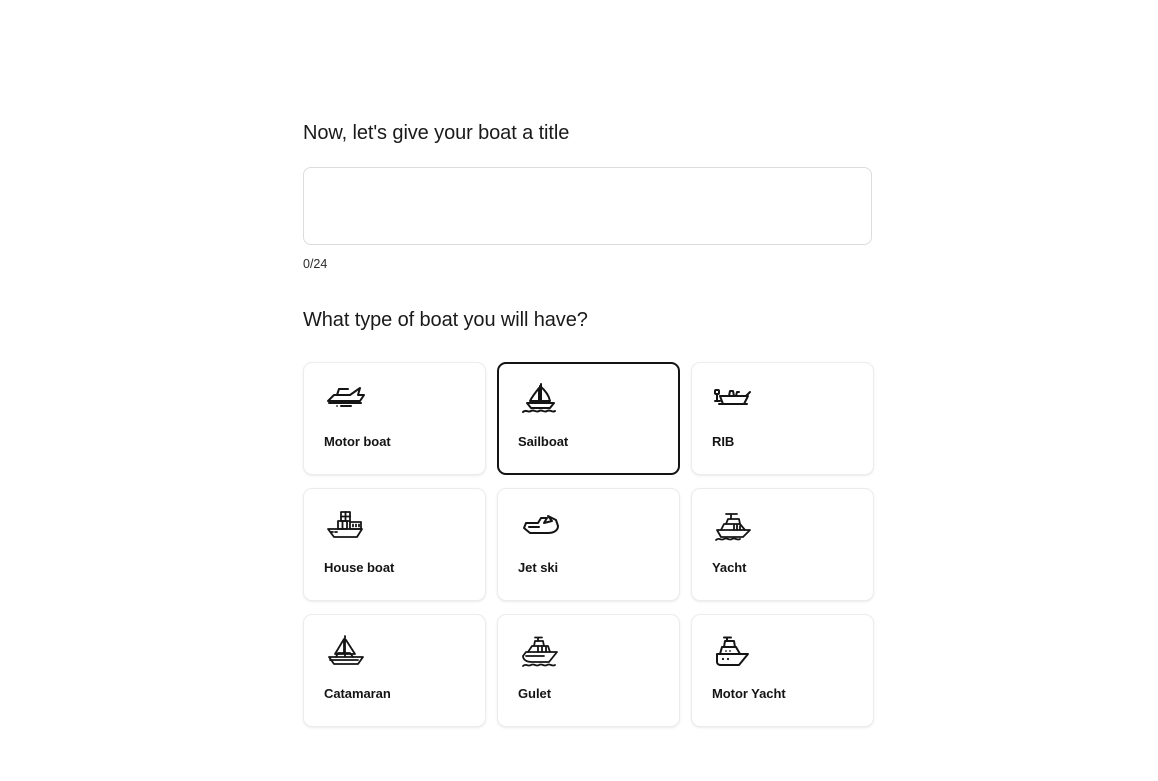 The image size is (1158, 781). Describe the element at coordinates (346, 400) in the screenshot. I see `motor-boat-icon` at that location.